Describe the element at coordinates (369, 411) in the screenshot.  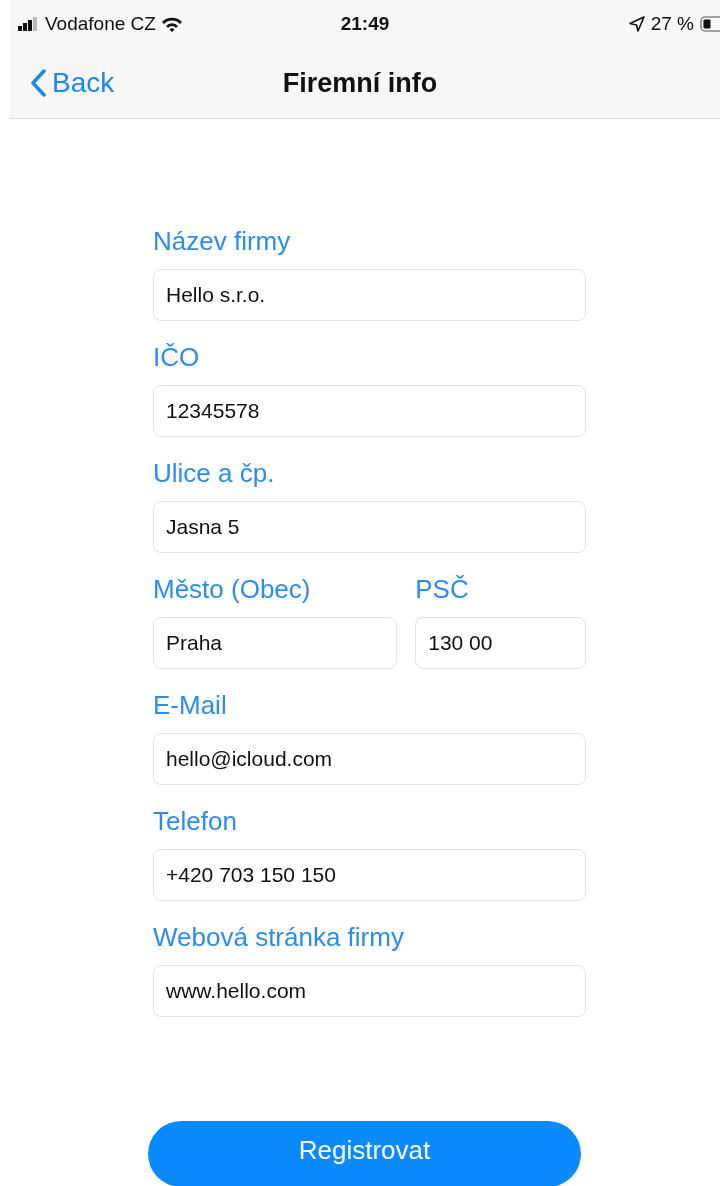
I see `input-field: 12345578` at that location.